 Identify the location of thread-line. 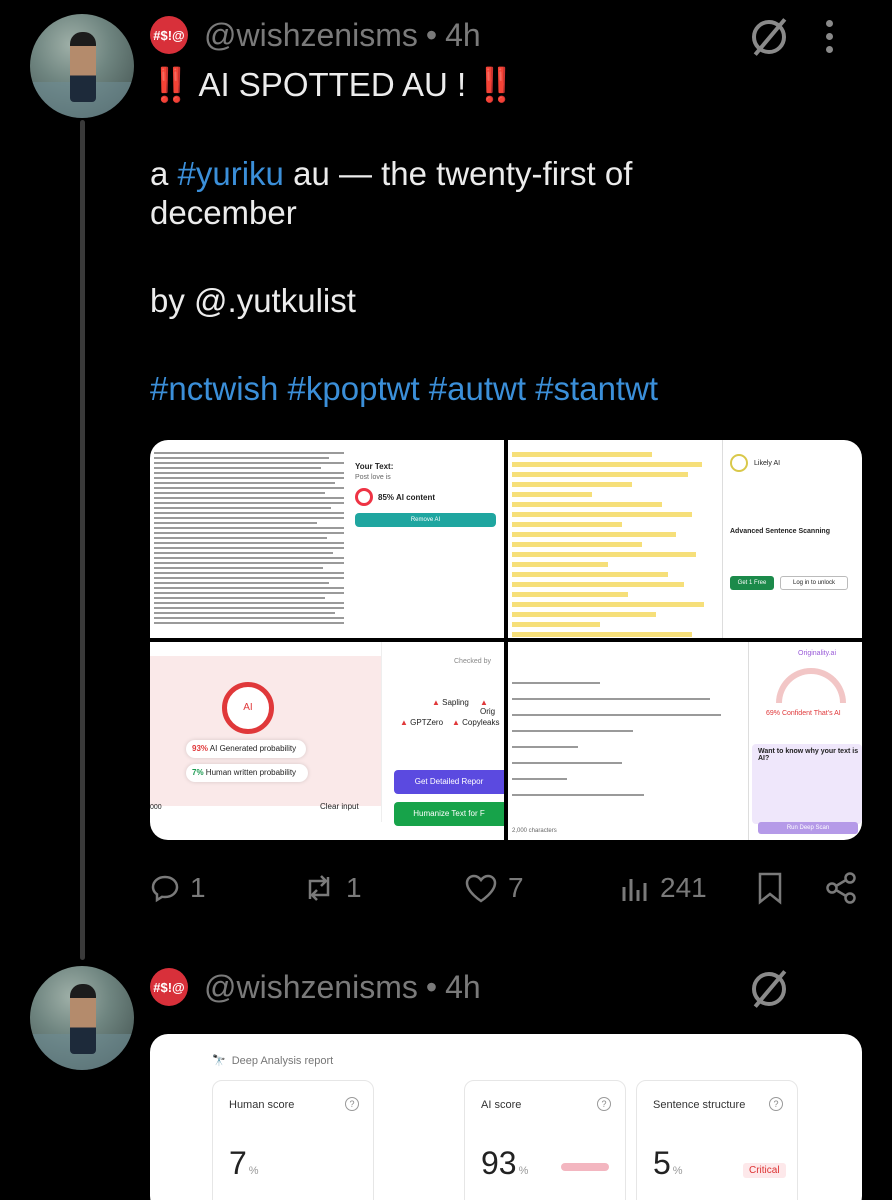
(82, 540).